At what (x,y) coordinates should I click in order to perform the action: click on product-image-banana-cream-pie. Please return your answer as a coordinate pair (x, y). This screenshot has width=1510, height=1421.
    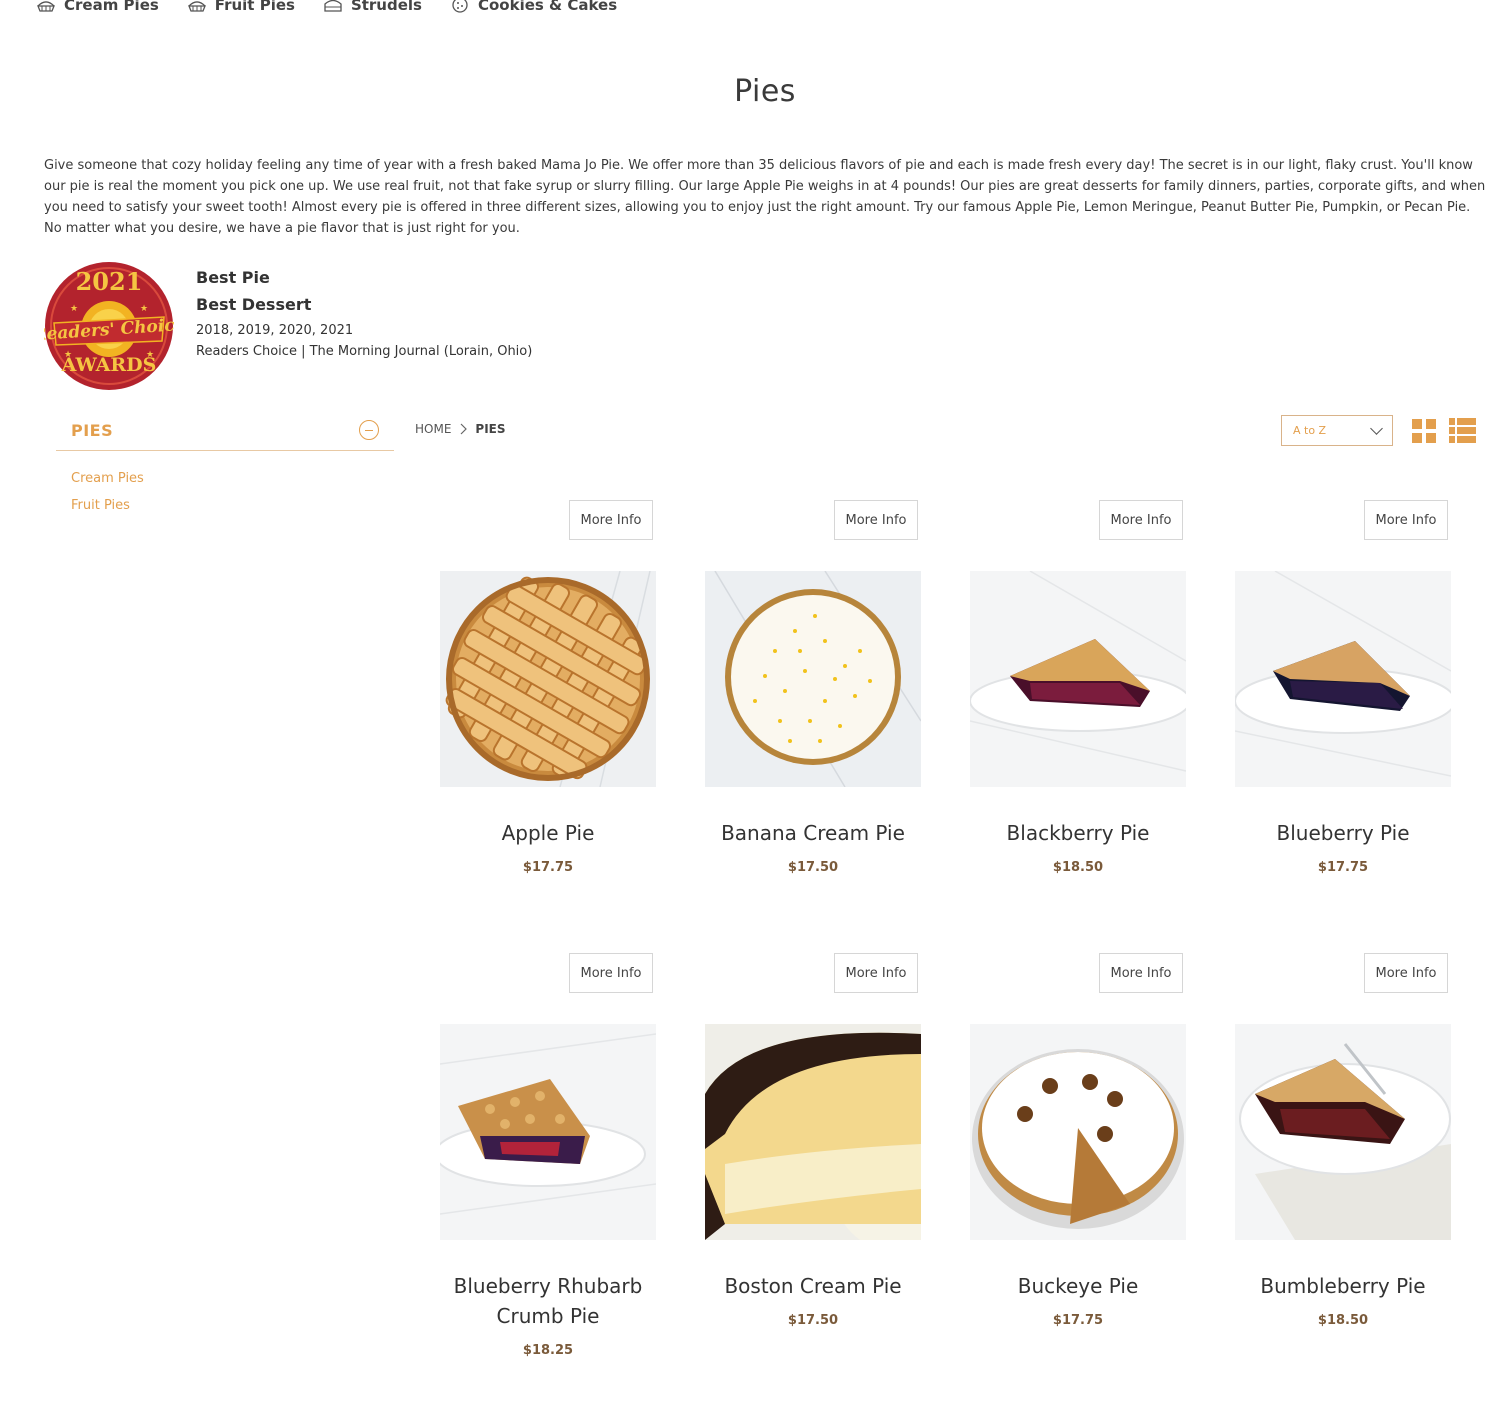
    Looking at the image, I should click on (813, 679).